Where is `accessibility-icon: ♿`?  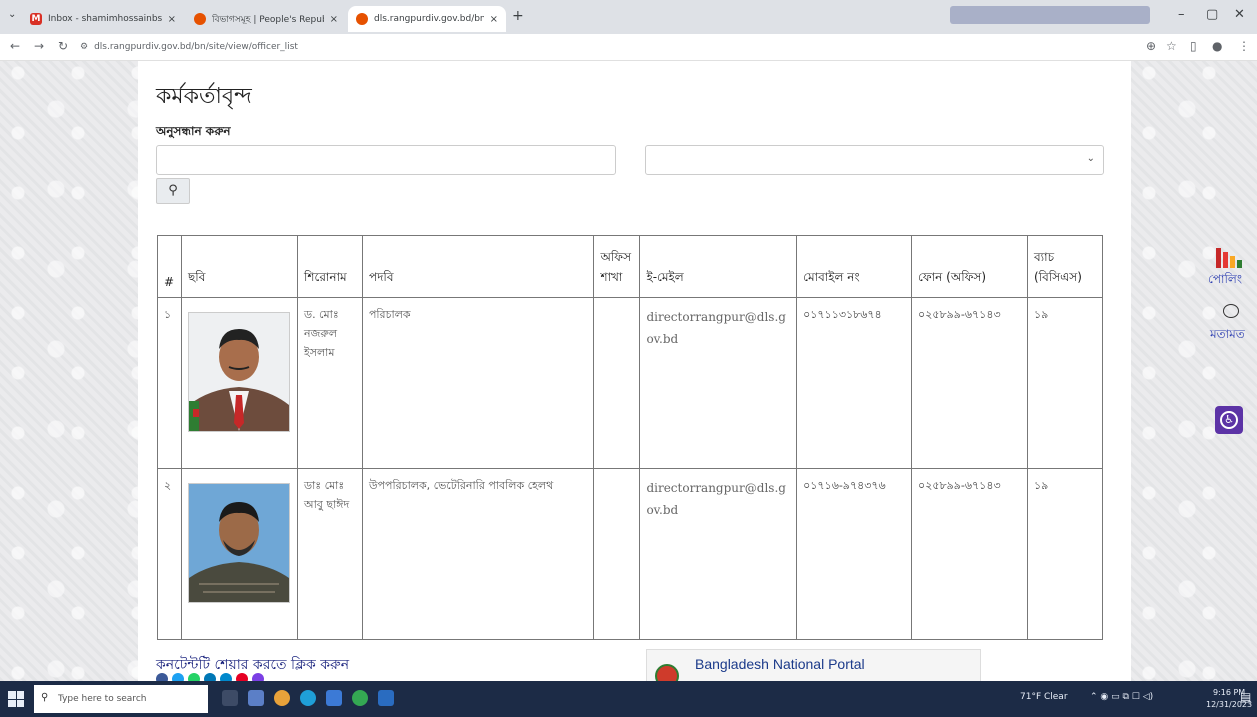
accessibility-icon: ♿ is located at coordinates (1229, 420).